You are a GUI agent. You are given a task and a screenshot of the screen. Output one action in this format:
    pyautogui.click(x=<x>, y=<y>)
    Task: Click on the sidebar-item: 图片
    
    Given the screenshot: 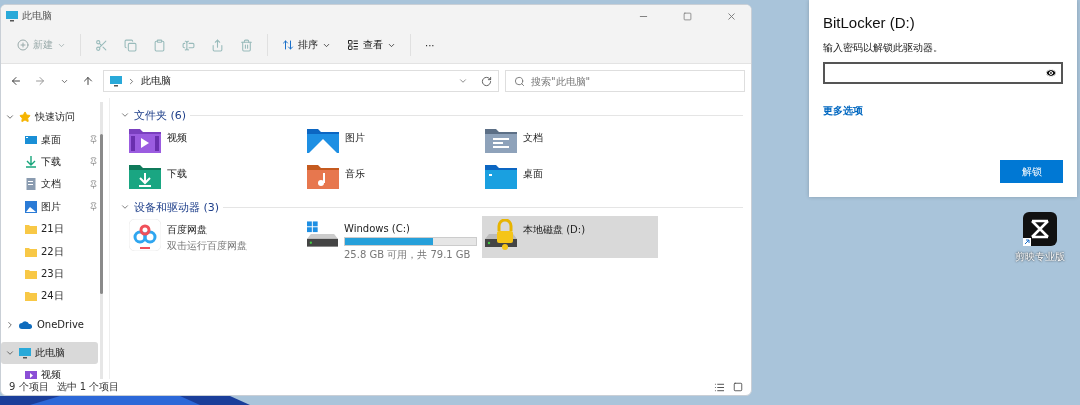 What is the action you would take?
    pyautogui.click(x=49, y=206)
    